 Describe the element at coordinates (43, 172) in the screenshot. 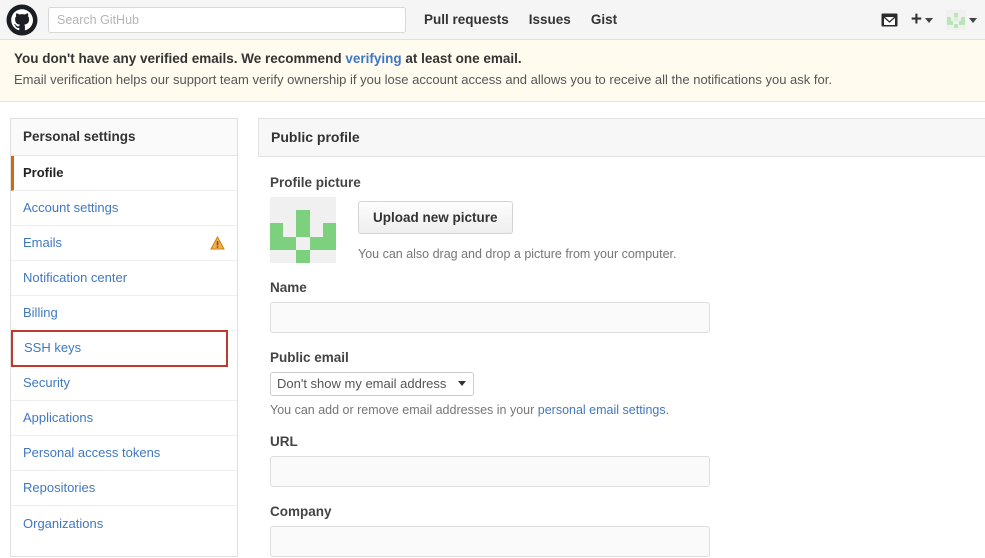

I see `sidebar-item-label: Profile` at that location.